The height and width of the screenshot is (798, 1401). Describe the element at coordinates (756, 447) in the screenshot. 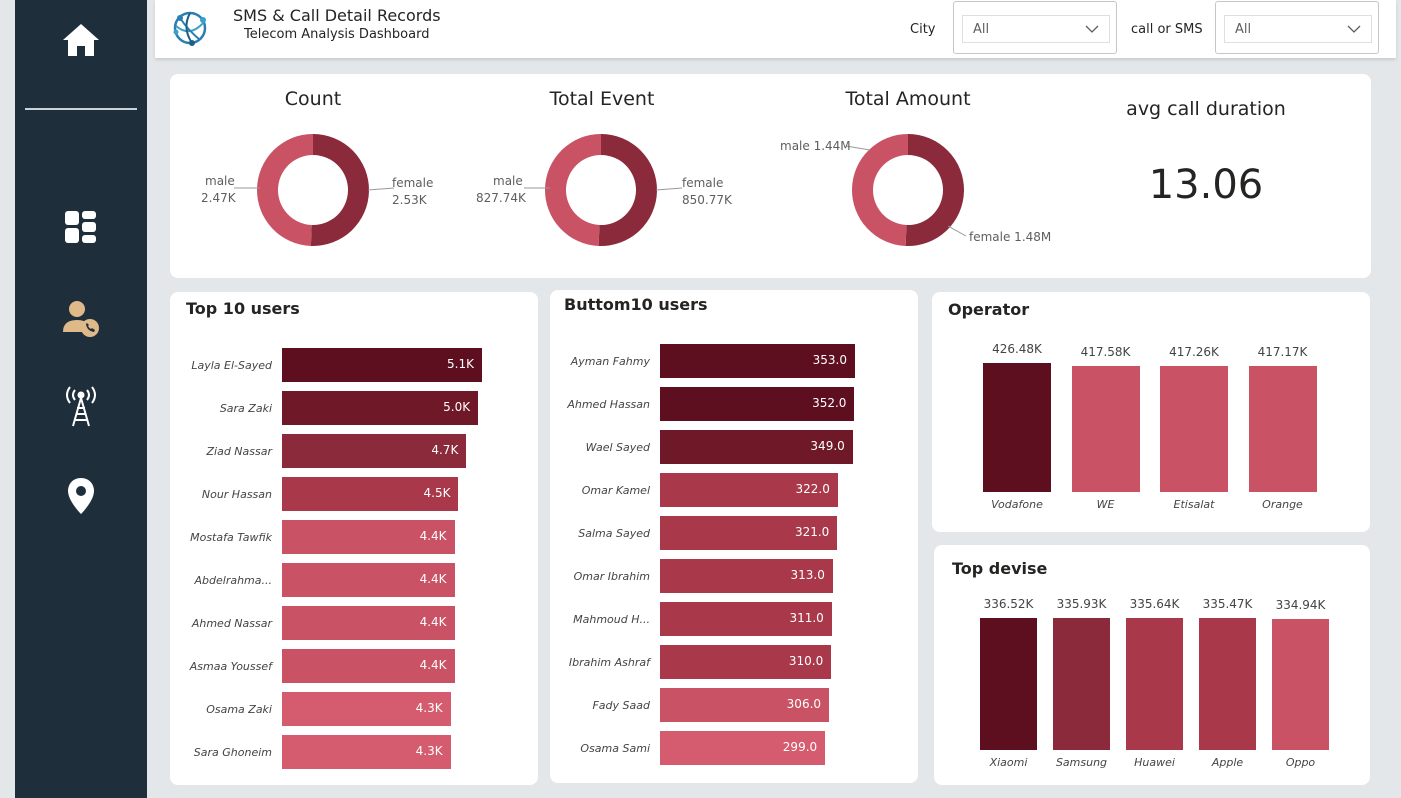

I see `bar: 349.0` at that location.